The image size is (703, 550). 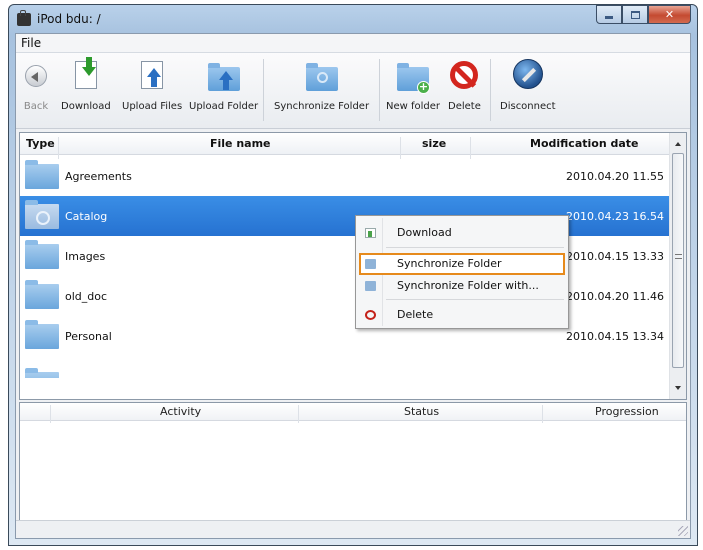 I want to click on upload-folder-button: Upload Folder, so click(x=223, y=85).